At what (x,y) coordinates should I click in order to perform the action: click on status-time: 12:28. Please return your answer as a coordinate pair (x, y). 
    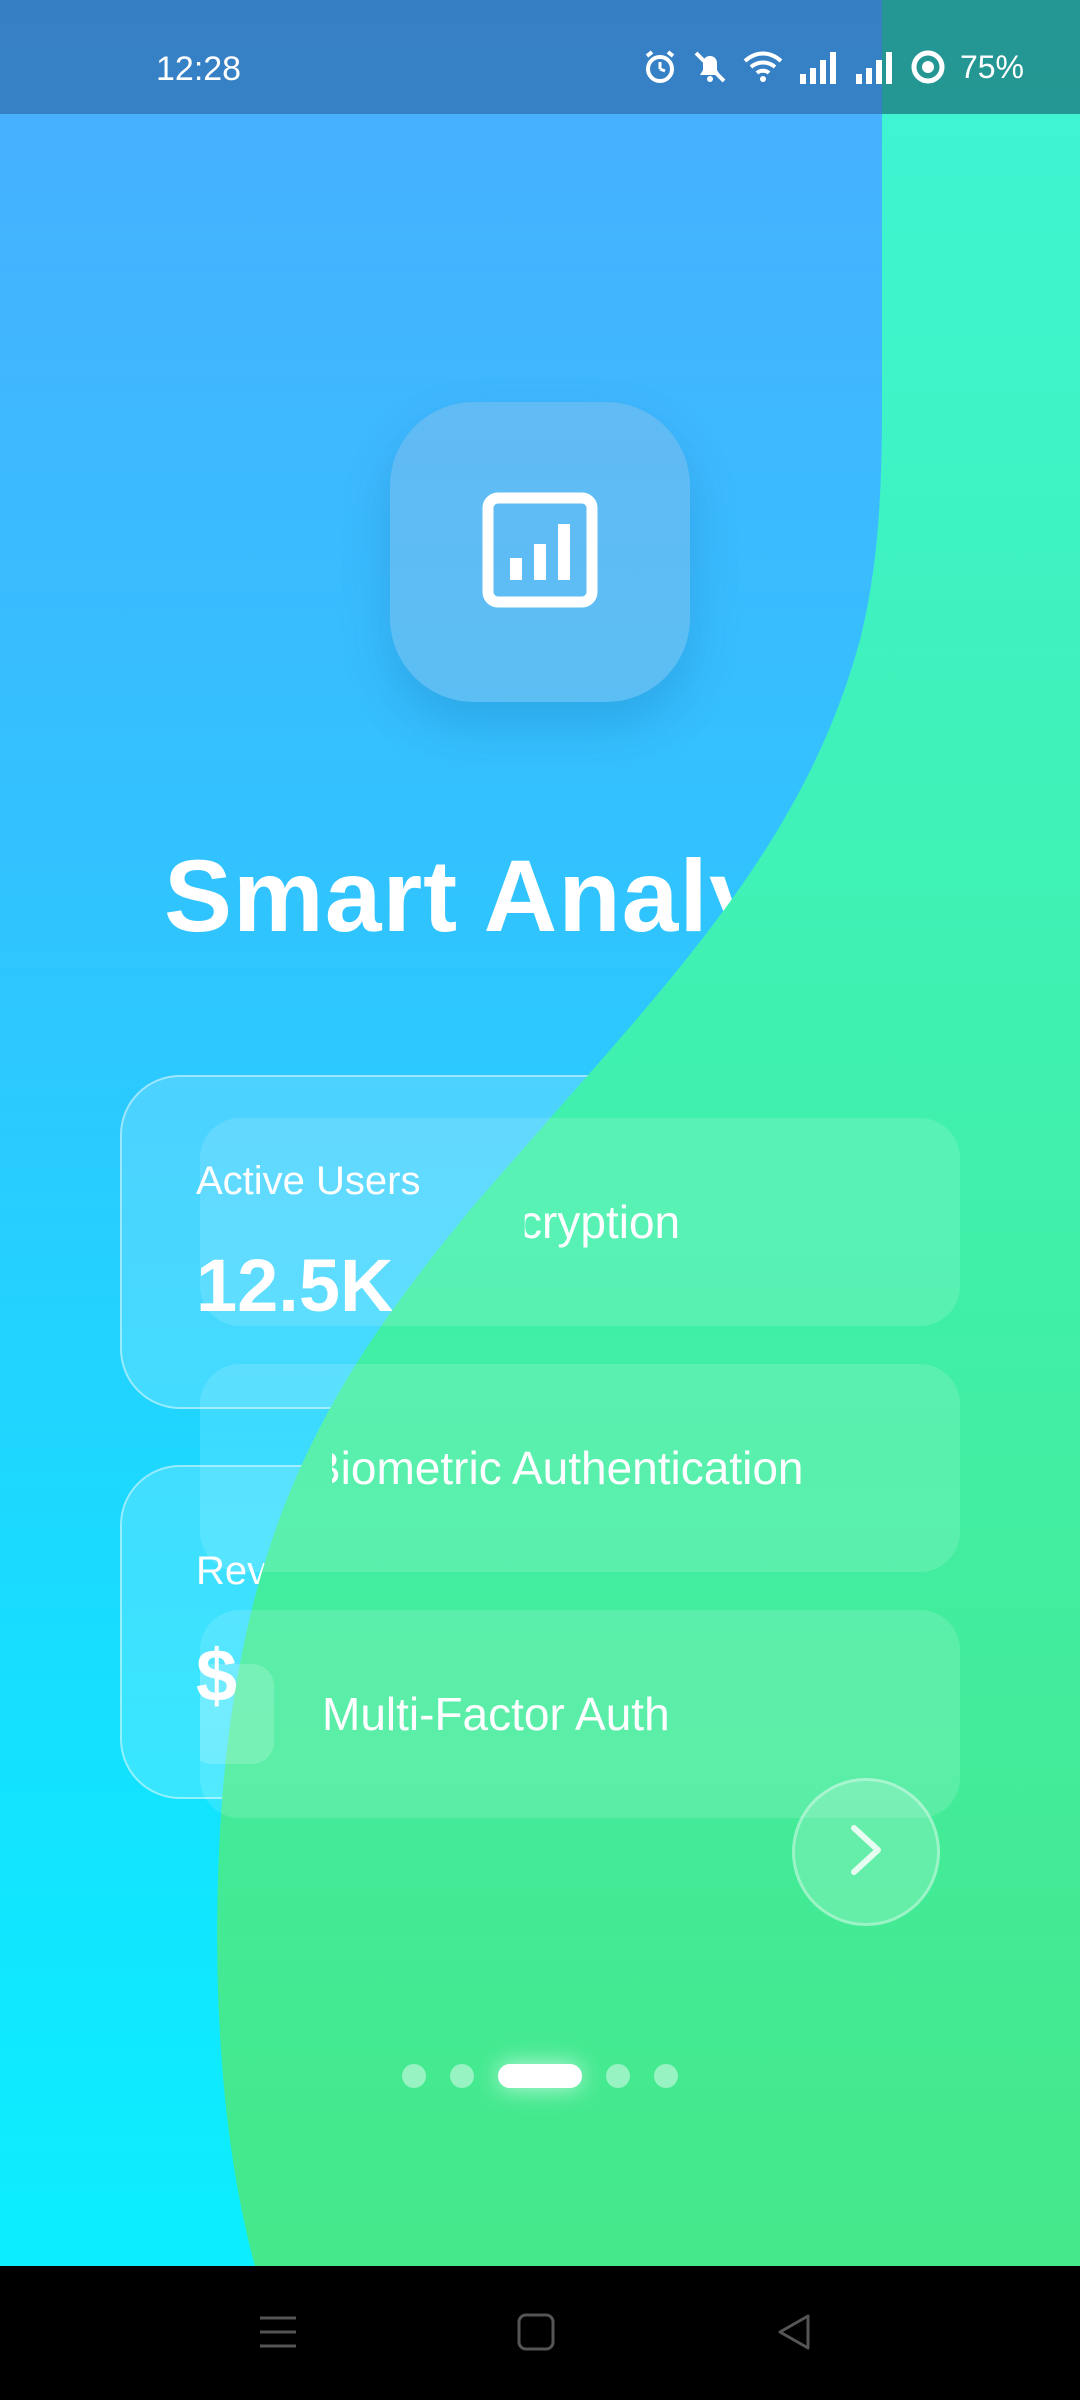
    Looking at the image, I should click on (199, 69).